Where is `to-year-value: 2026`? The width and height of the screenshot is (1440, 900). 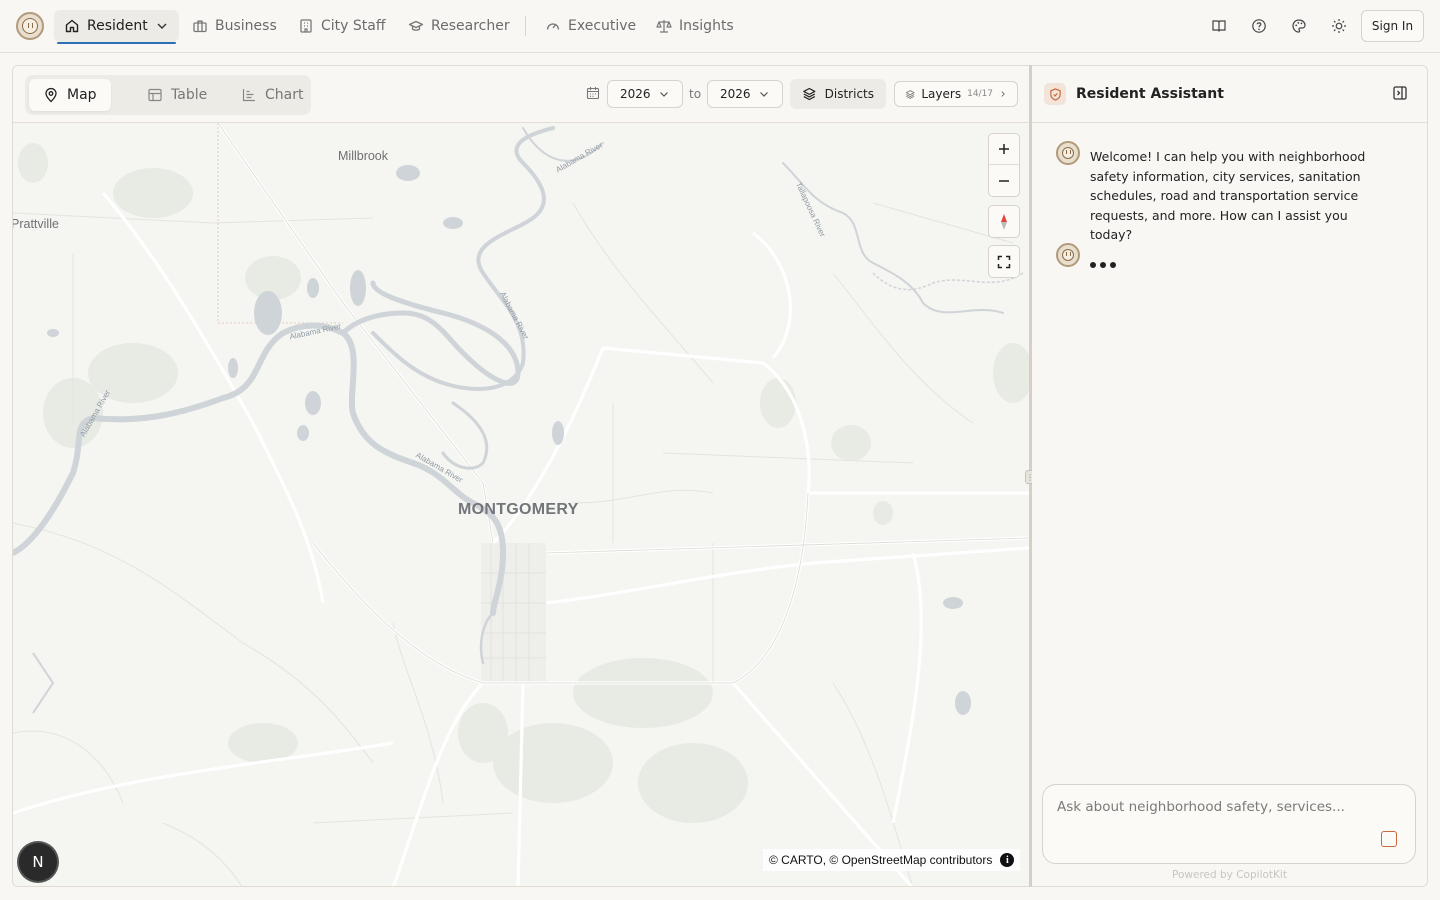
to-year-value: 2026 is located at coordinates (735, 94).